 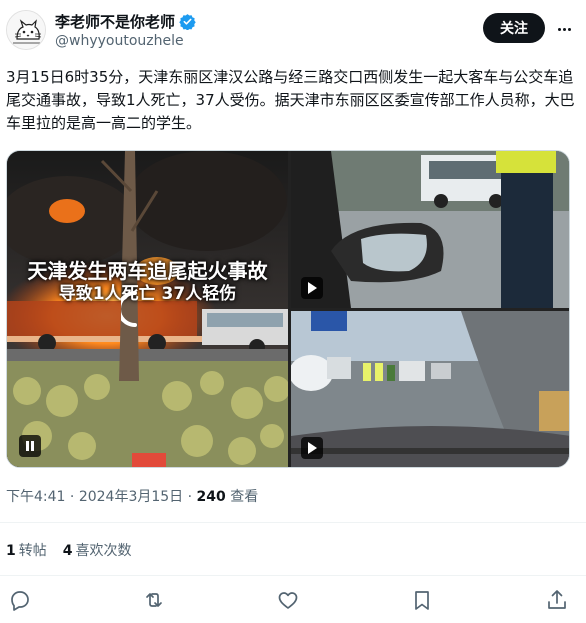 What do you see at coordinates (422, 600) in the screenshot?
I see `bookmark-icon` at bounding box center [422, 600].